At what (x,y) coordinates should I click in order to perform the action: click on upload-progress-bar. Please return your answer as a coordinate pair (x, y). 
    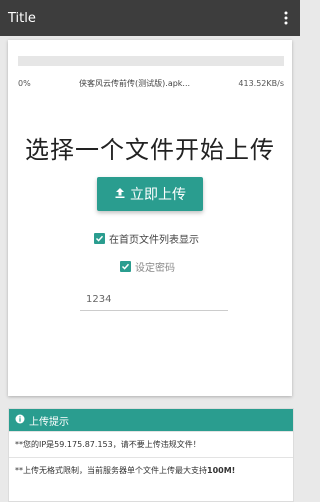
    Looking at the image, I should click on (151, 61).